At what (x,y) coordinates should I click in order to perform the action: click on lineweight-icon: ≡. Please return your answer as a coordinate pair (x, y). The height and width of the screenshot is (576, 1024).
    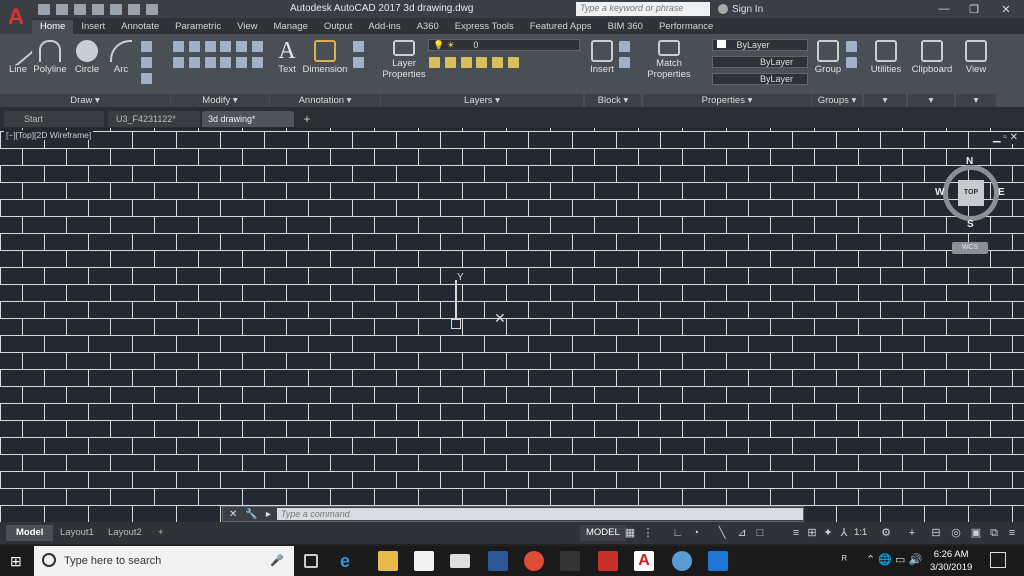
    Looking at the image, I should click on (796, 533).